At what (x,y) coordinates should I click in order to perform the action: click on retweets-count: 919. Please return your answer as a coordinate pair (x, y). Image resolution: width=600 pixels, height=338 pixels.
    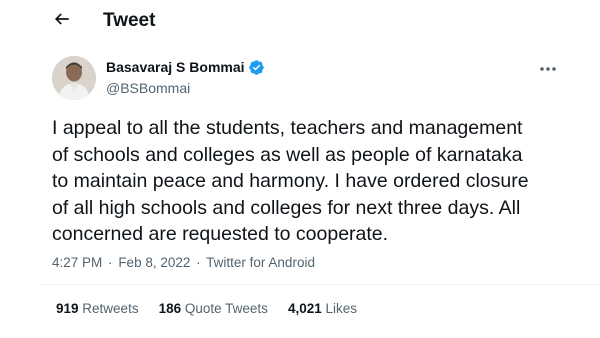
    Looking at the image, I should click on (67, 308).